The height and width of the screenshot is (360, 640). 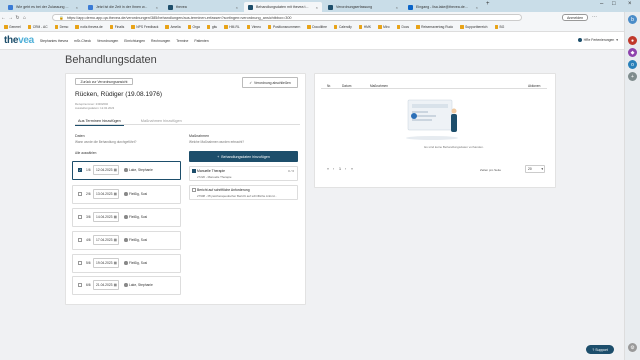 What do you see at coordinates (126, 263) in the screenshot?
I see `appointment-row: 5/6 19.04.2023 ▦ Fleißig, Susi` at bounding box center [126, 263].